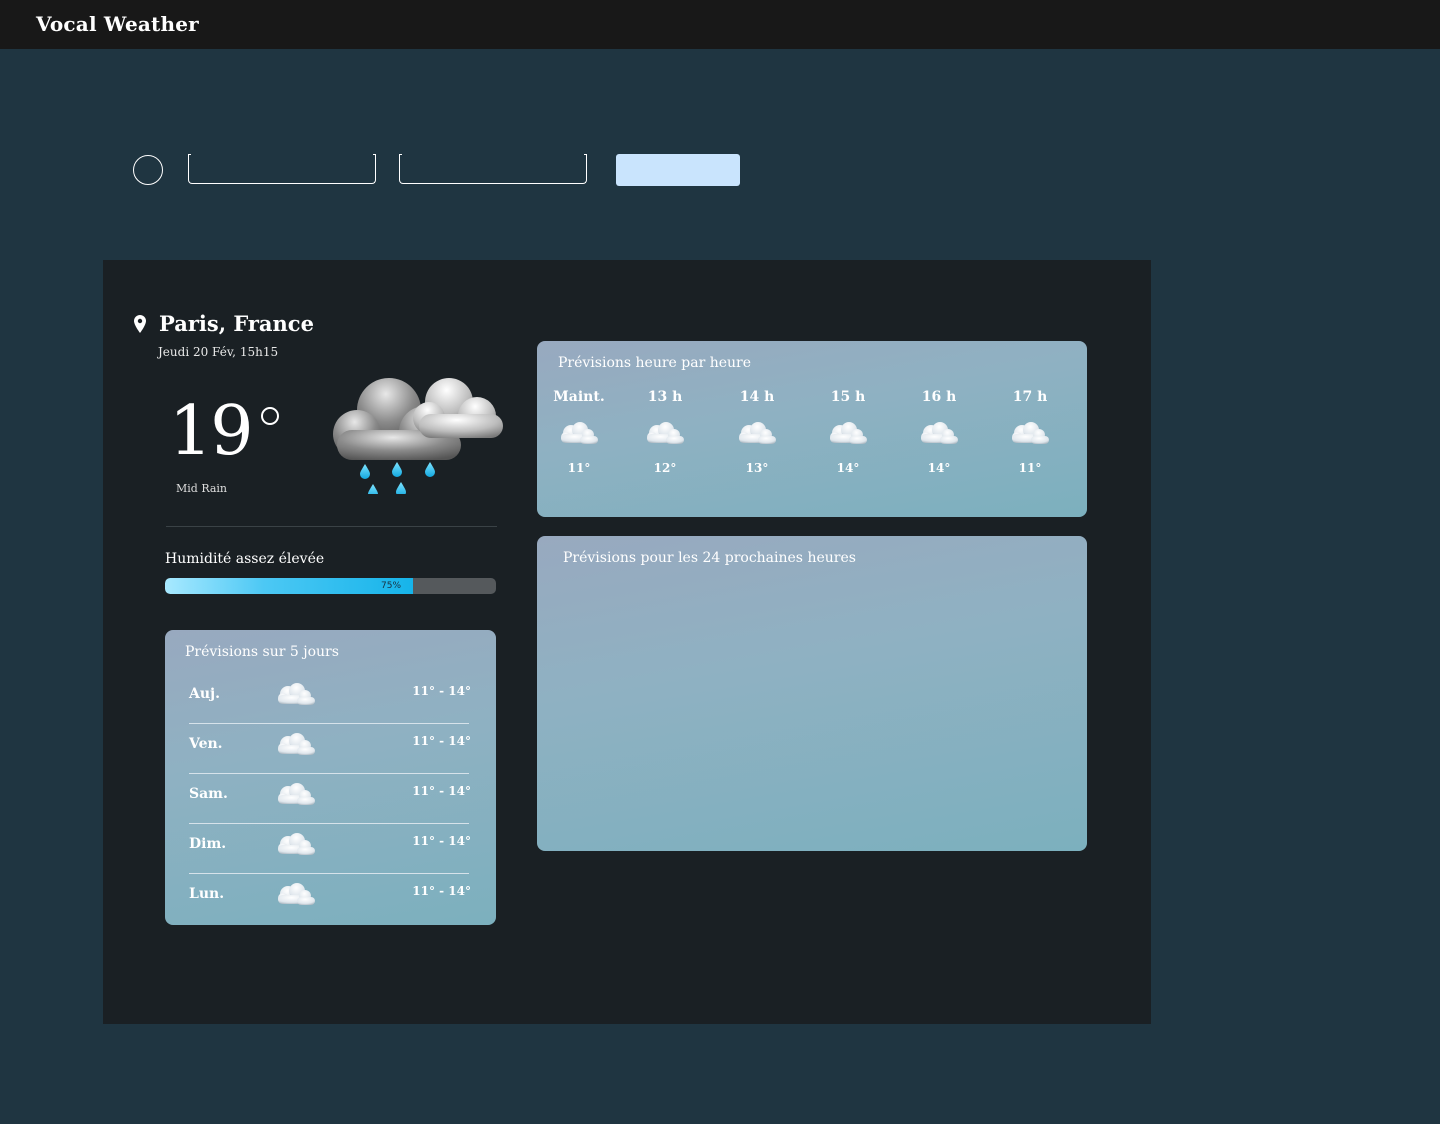 This screenshot has width=1440, height=1124. What do you see at coordinates (330, 849) in the screenshot?
I see `forecast-row: Dim. 11° - 14°` at bounding box center [330, 849].